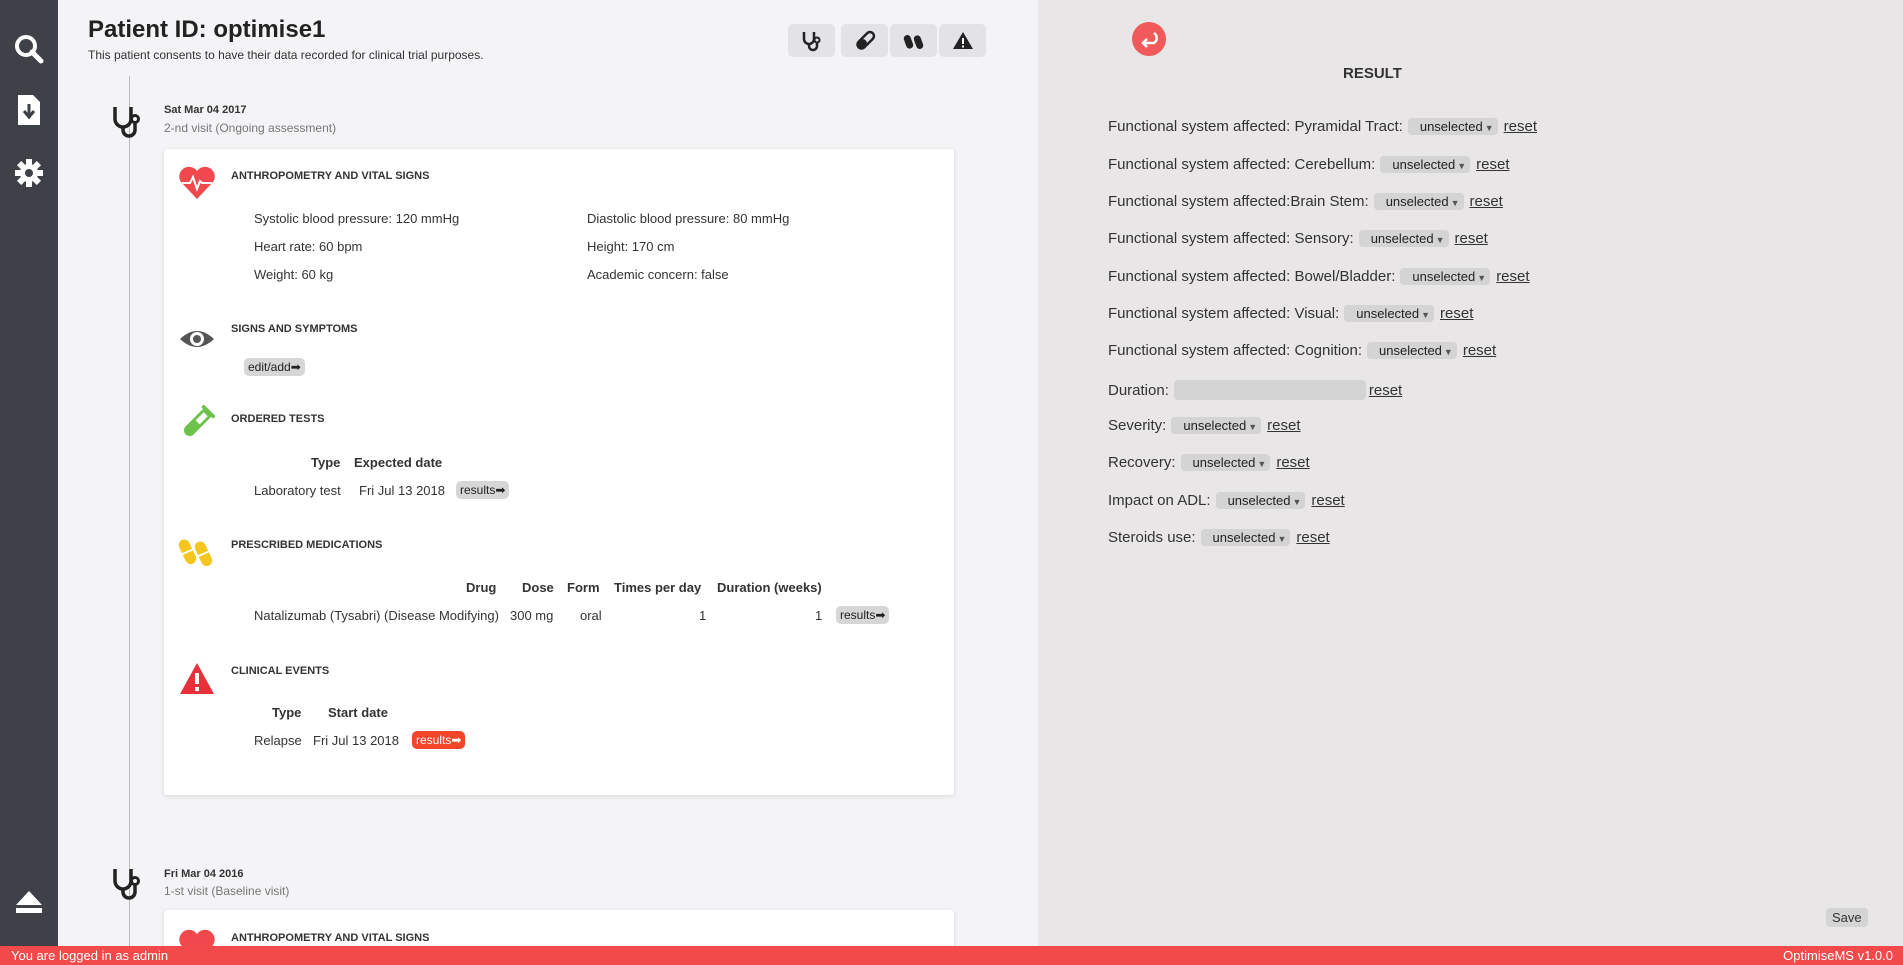  Describe the element at coordinates (197, 182) in the screenshot. I see `heart-icon` at that location.